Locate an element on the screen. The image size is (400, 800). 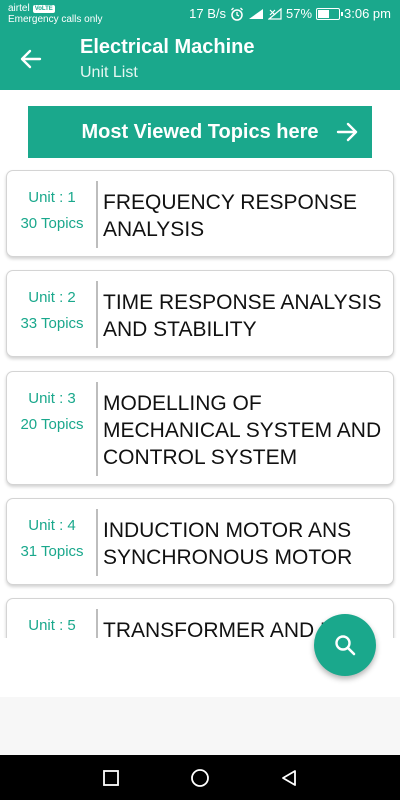
banner-label: Most Viewed Topics here is located at coordinates (200, 131).